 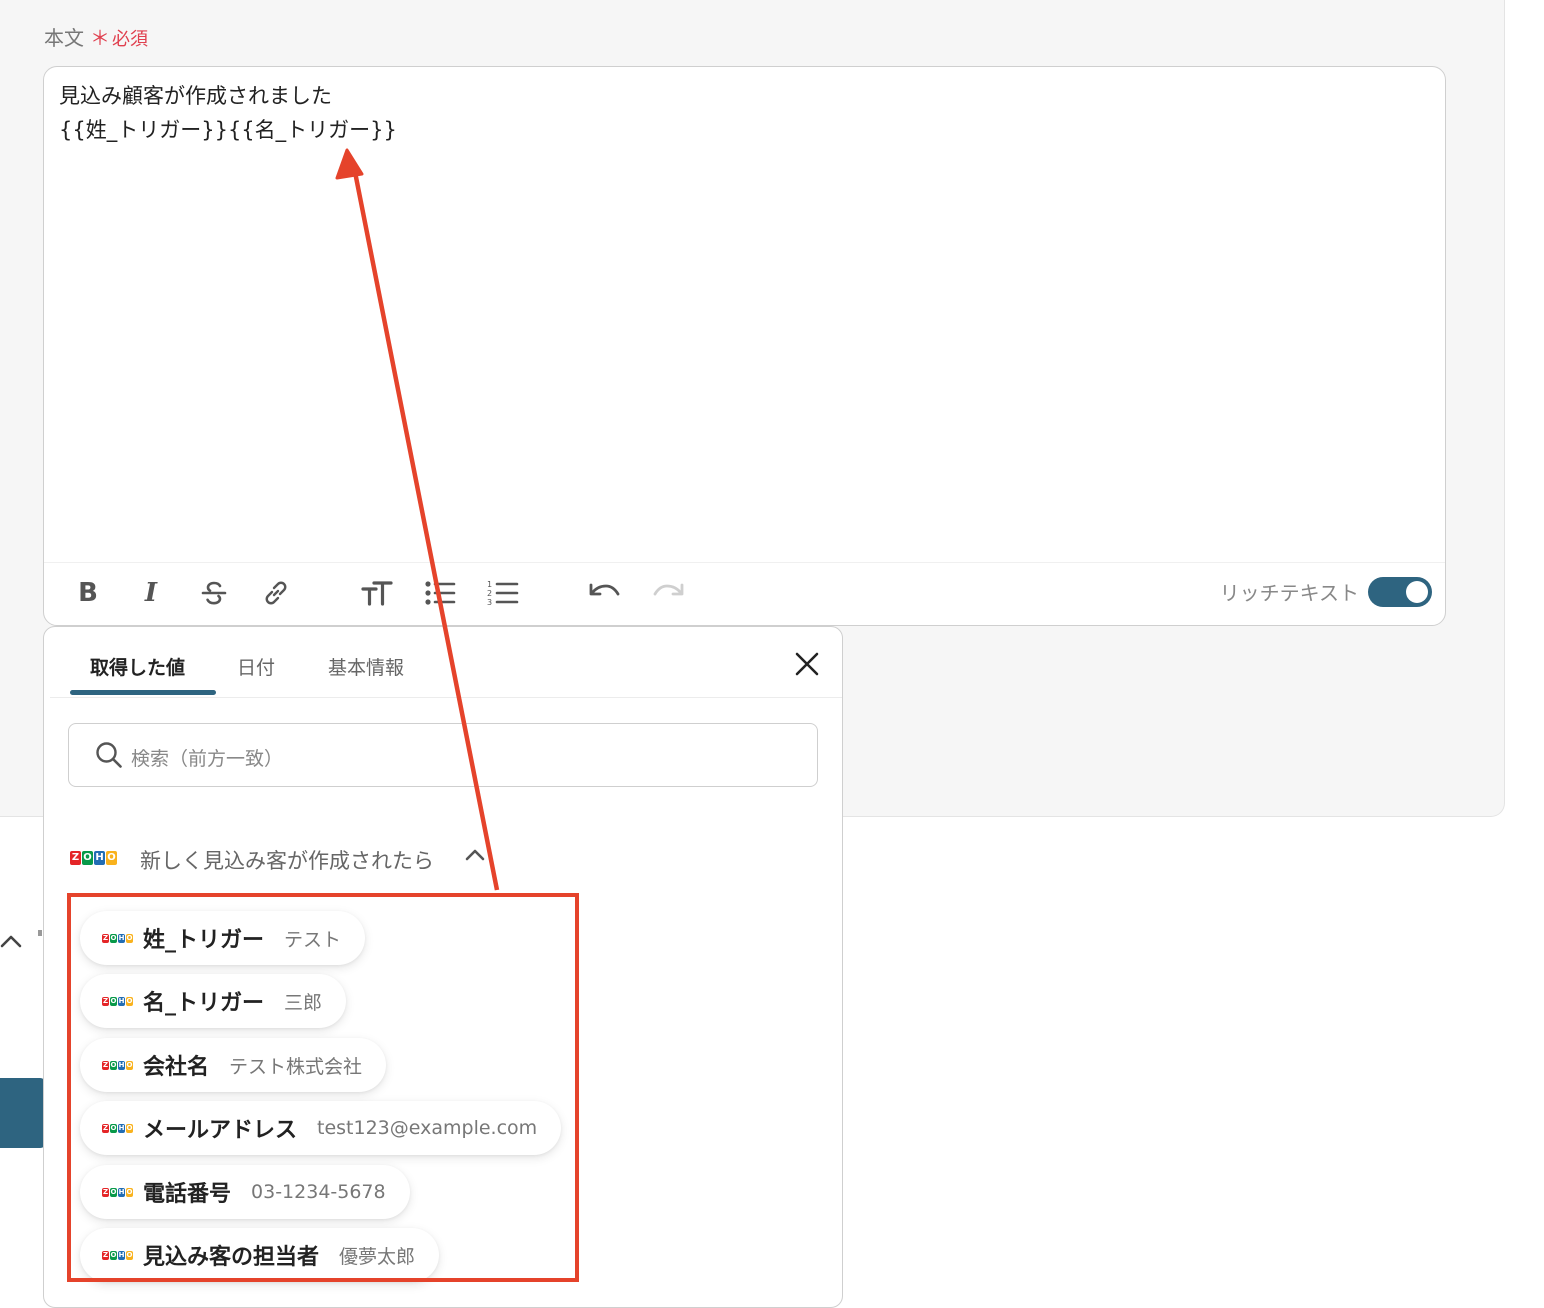 I want to click on search-icon, so click(x=109, y=755).